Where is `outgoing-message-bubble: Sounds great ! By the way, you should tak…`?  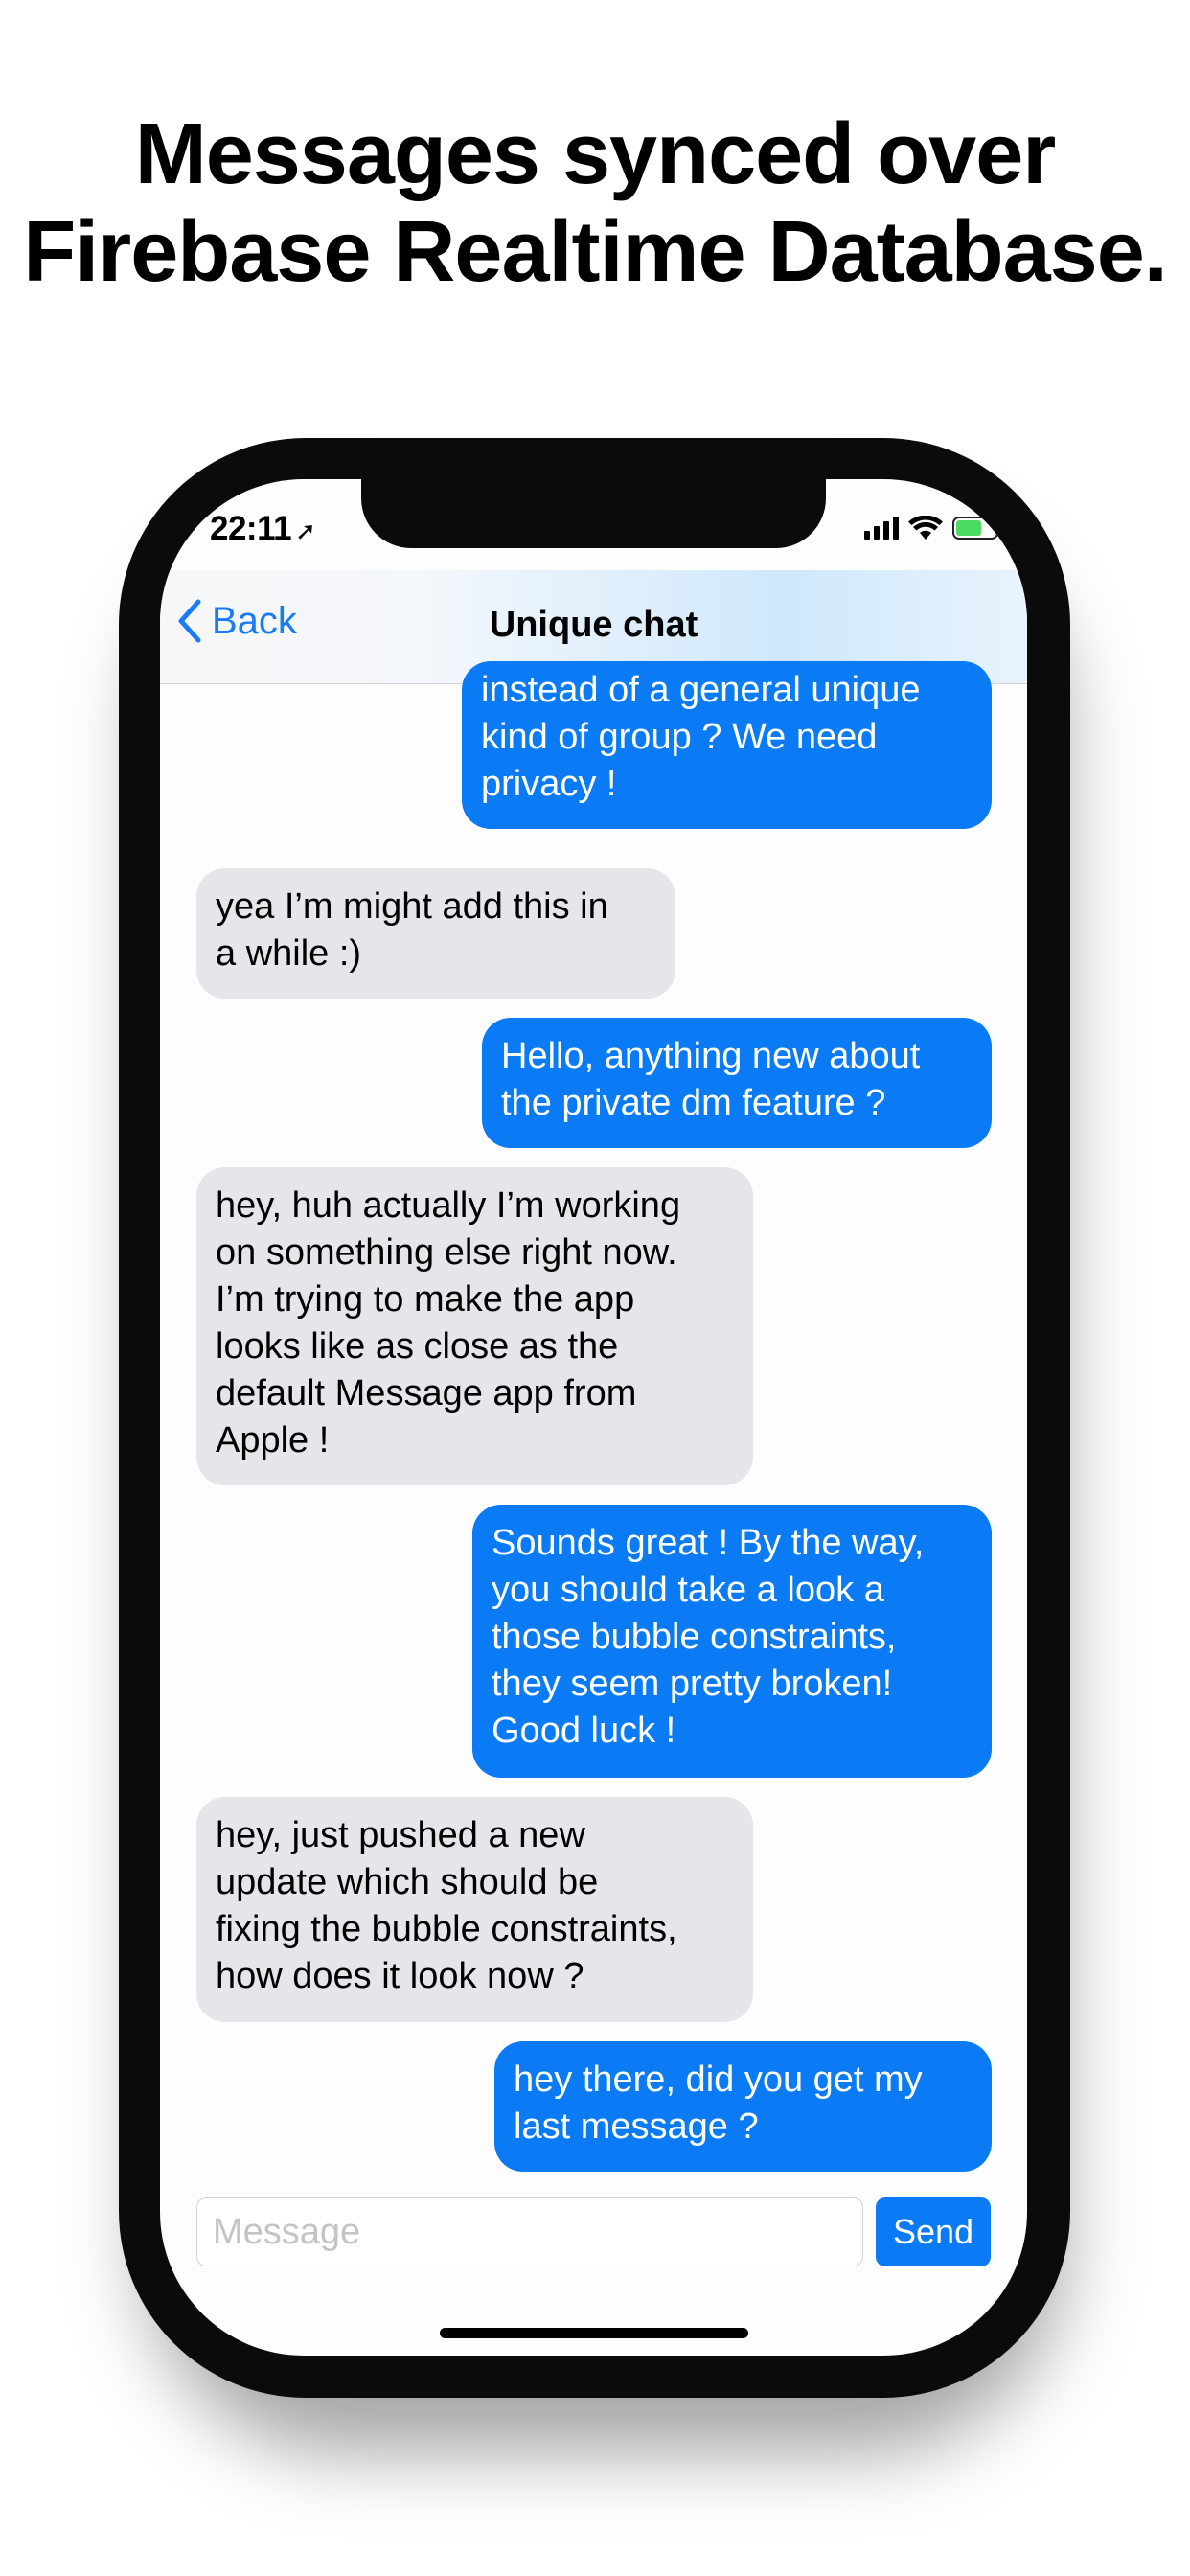
outgoing-message-bubble: Sounds great ! By the way, you should tak… is located at coordinates (732, 1641).